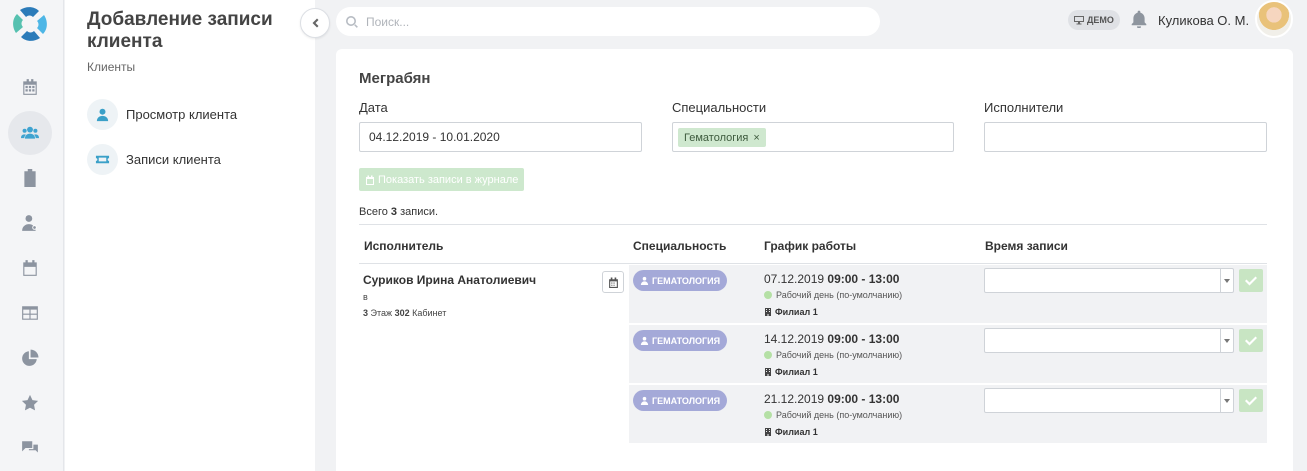 The image size is (1307, 471). I want to click on breadcrumb: Клиенты, so click(111, 67).